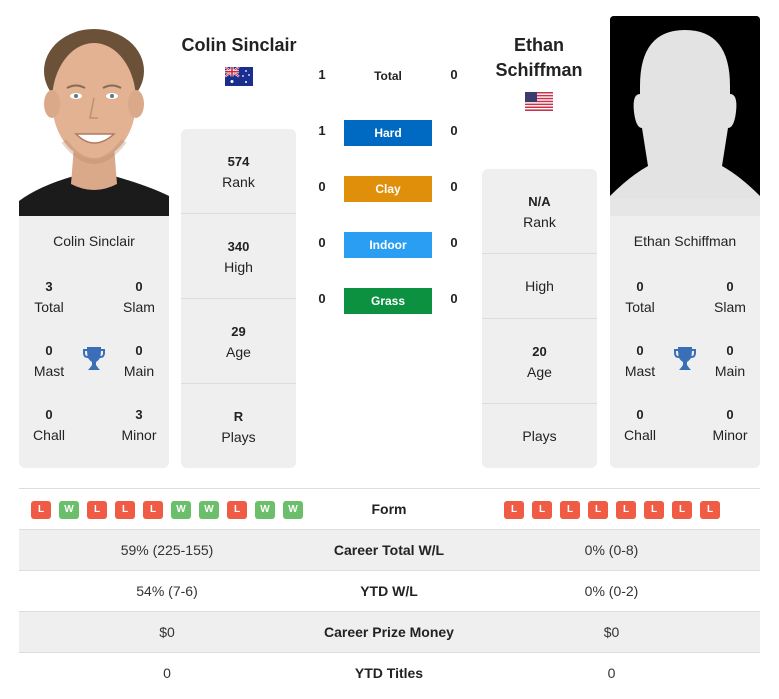 This screenshot has width=779, height=699. Describe the element at coordinates (322, 298) in the screenshot. I see `h2h-grass-left: 0` at that location.